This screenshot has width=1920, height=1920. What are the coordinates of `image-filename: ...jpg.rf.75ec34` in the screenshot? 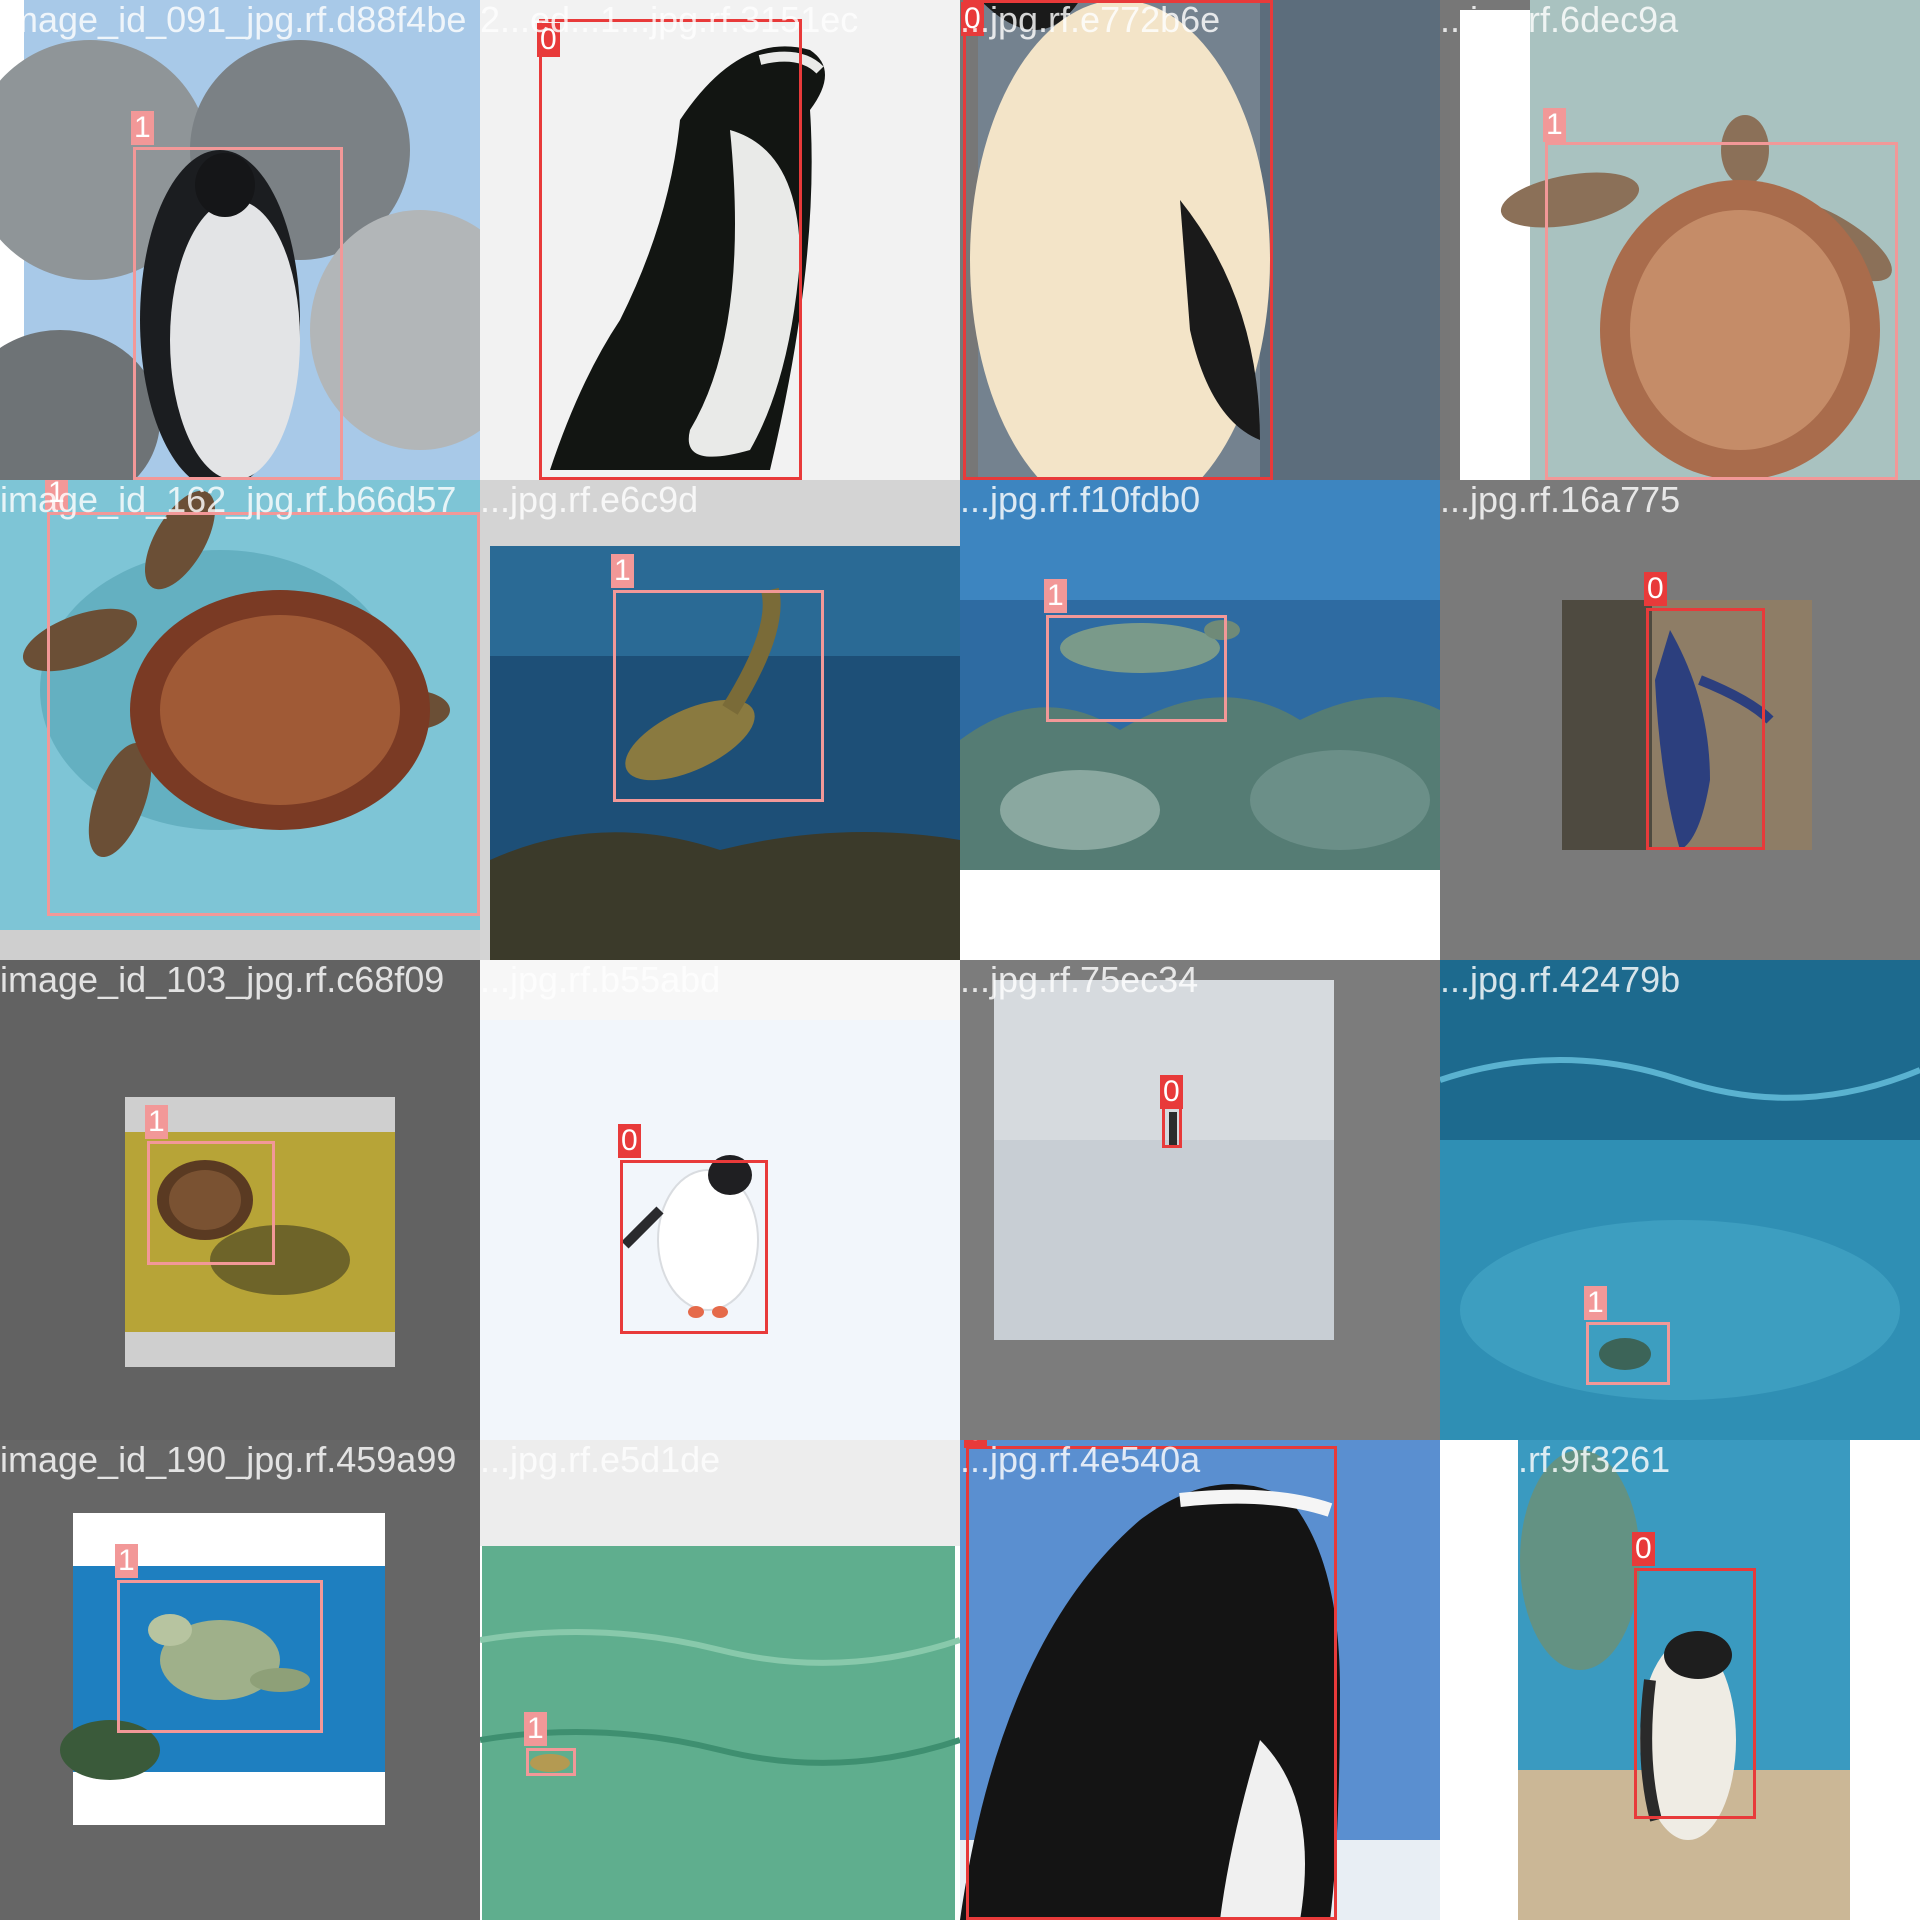 It's located at (1079, 980).